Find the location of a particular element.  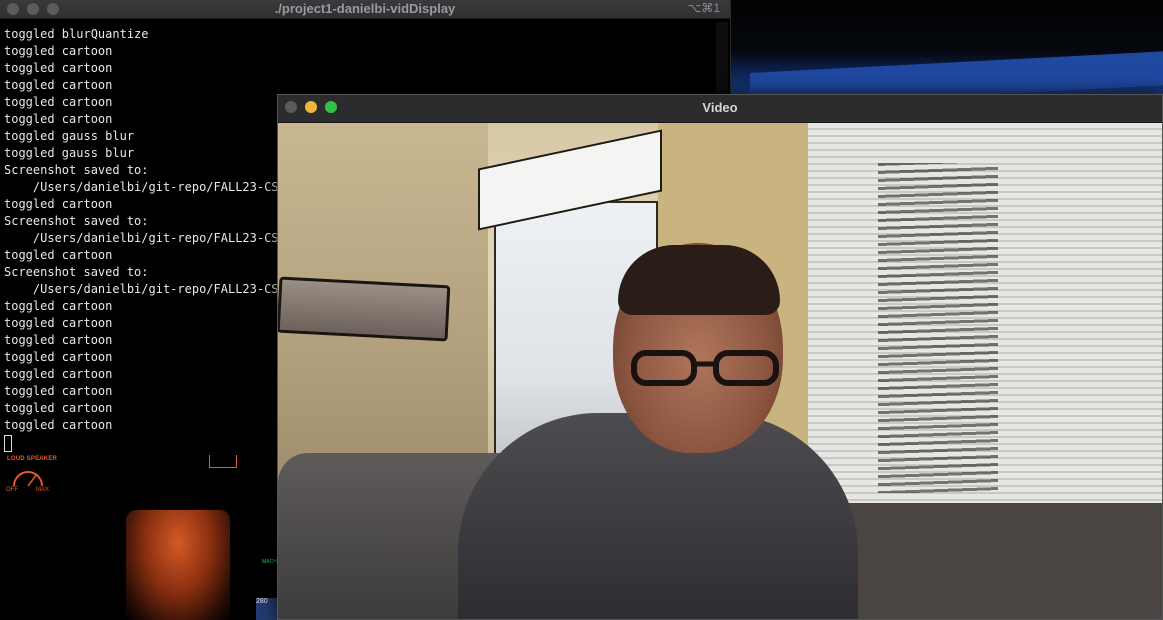

gauge-off-label: OFF is located at coordinates (12, 490).